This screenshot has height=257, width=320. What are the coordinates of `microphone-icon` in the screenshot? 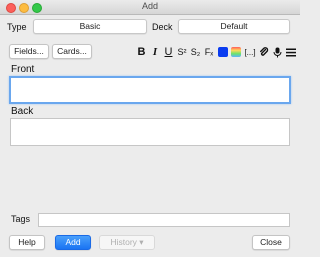 It's located at (277, 52).